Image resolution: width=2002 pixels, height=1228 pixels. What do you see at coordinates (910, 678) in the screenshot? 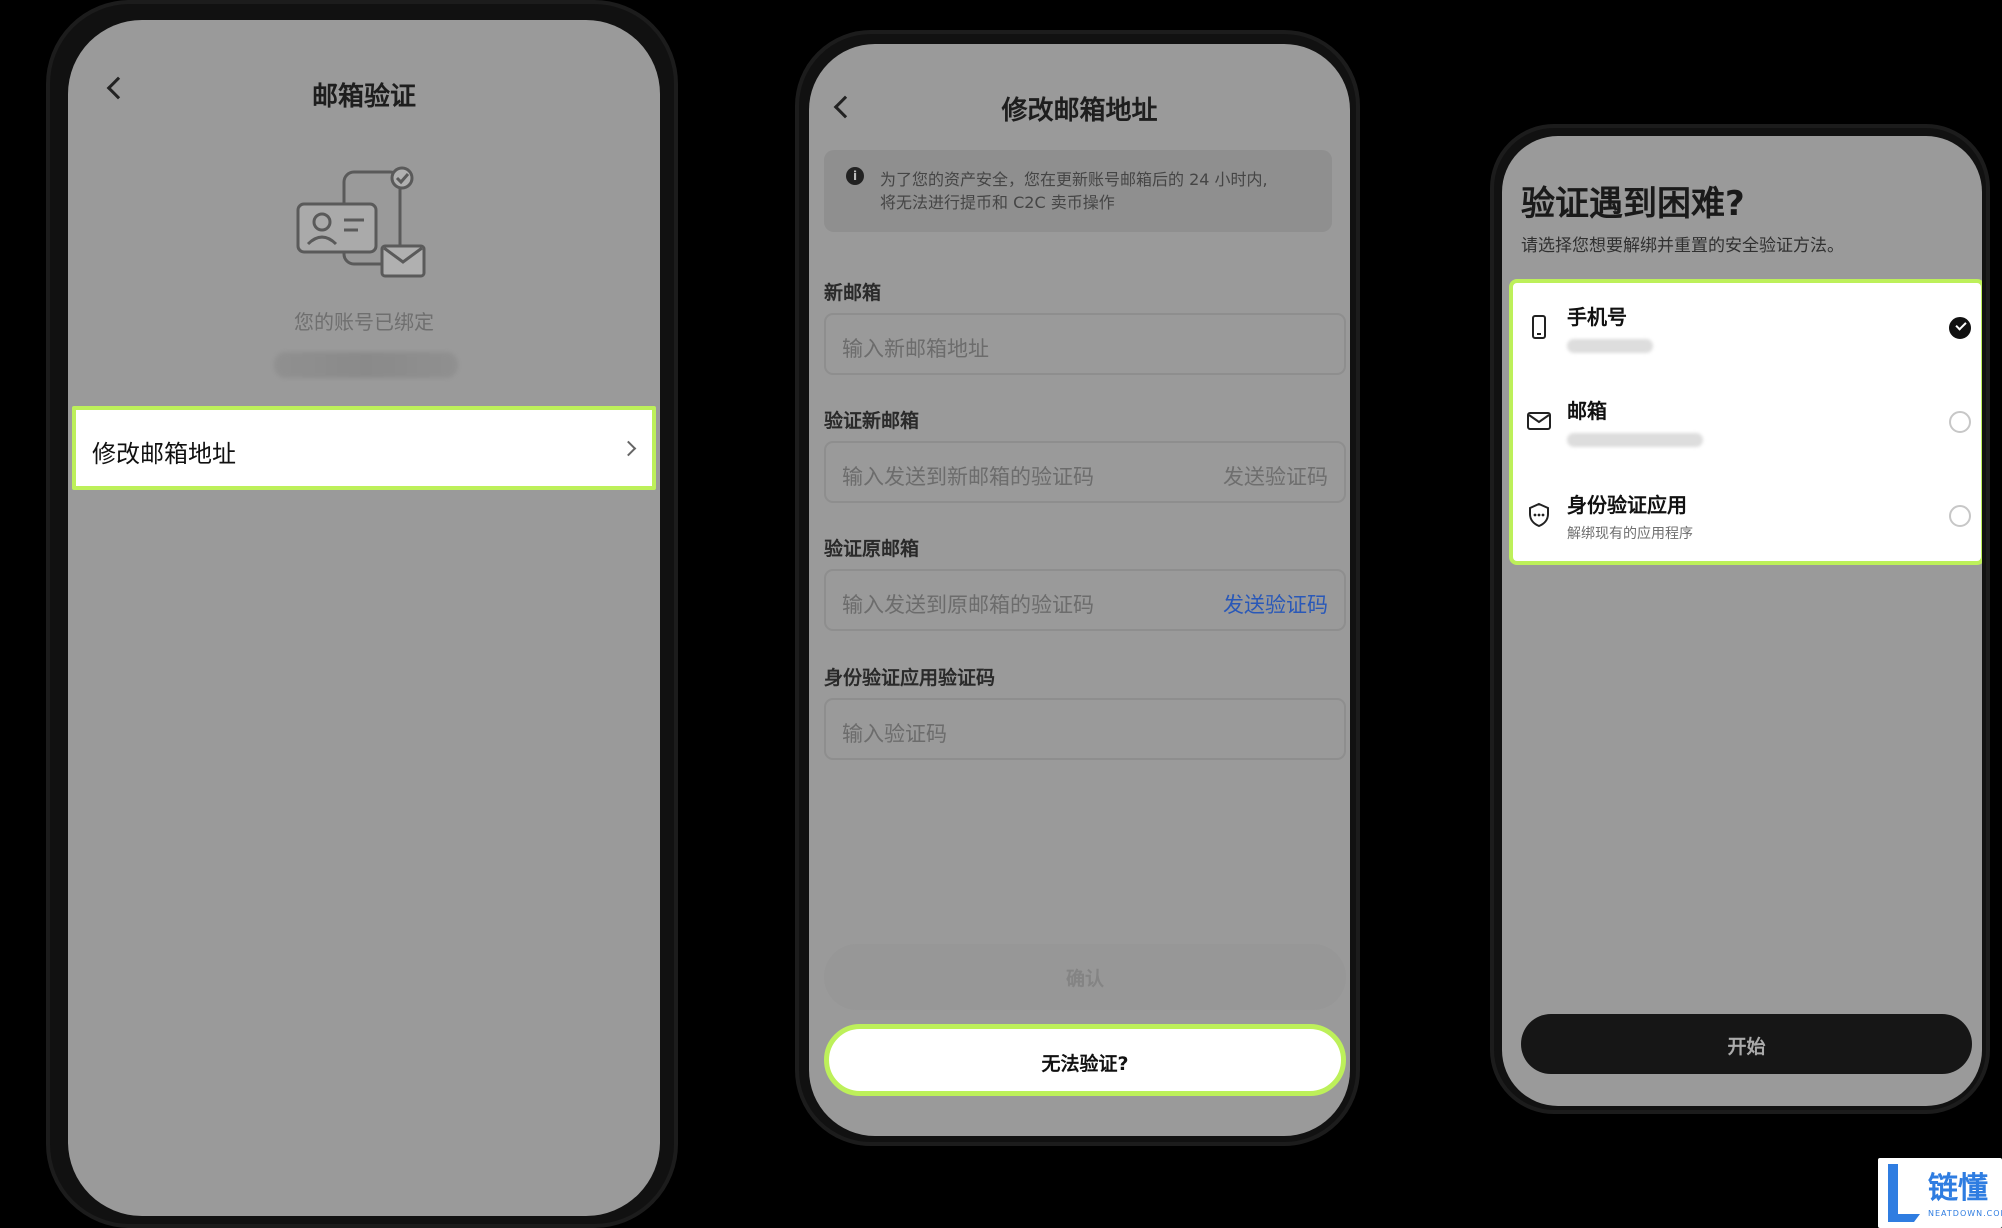
I see `auth-app-code-label: 身份验证应用验证码` at bounding box center [910, 678].